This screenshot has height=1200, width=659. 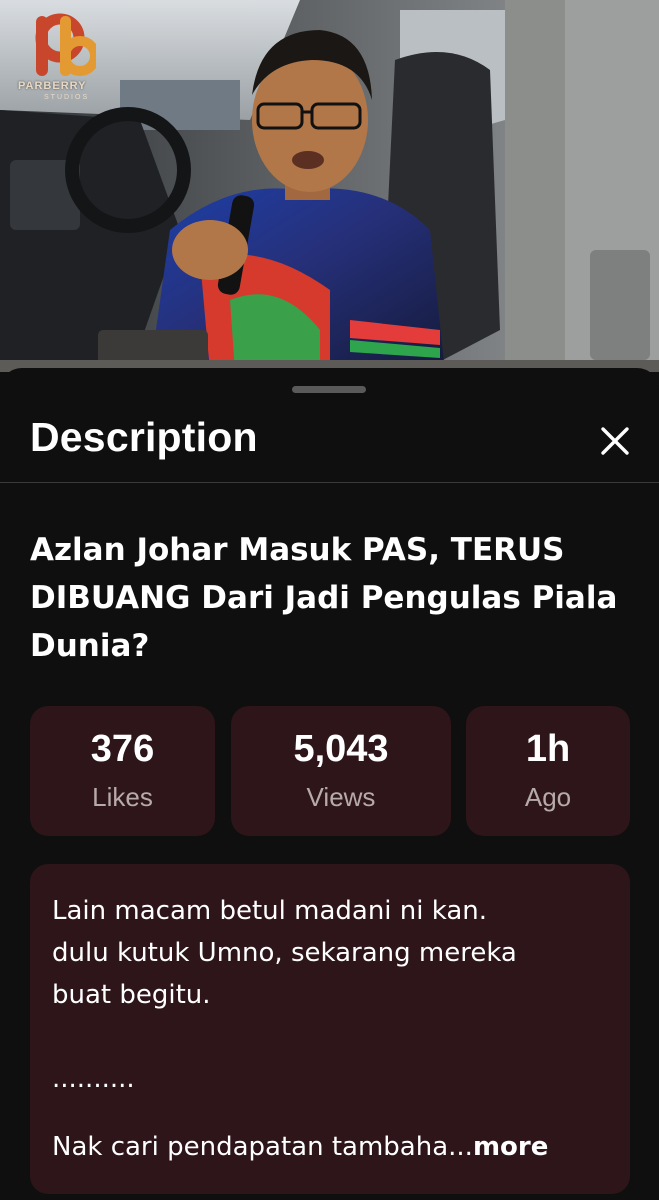 I want to click on stats-row: 376 Likes 5,043 Views 1h Ago, so click(x=330, y=771).